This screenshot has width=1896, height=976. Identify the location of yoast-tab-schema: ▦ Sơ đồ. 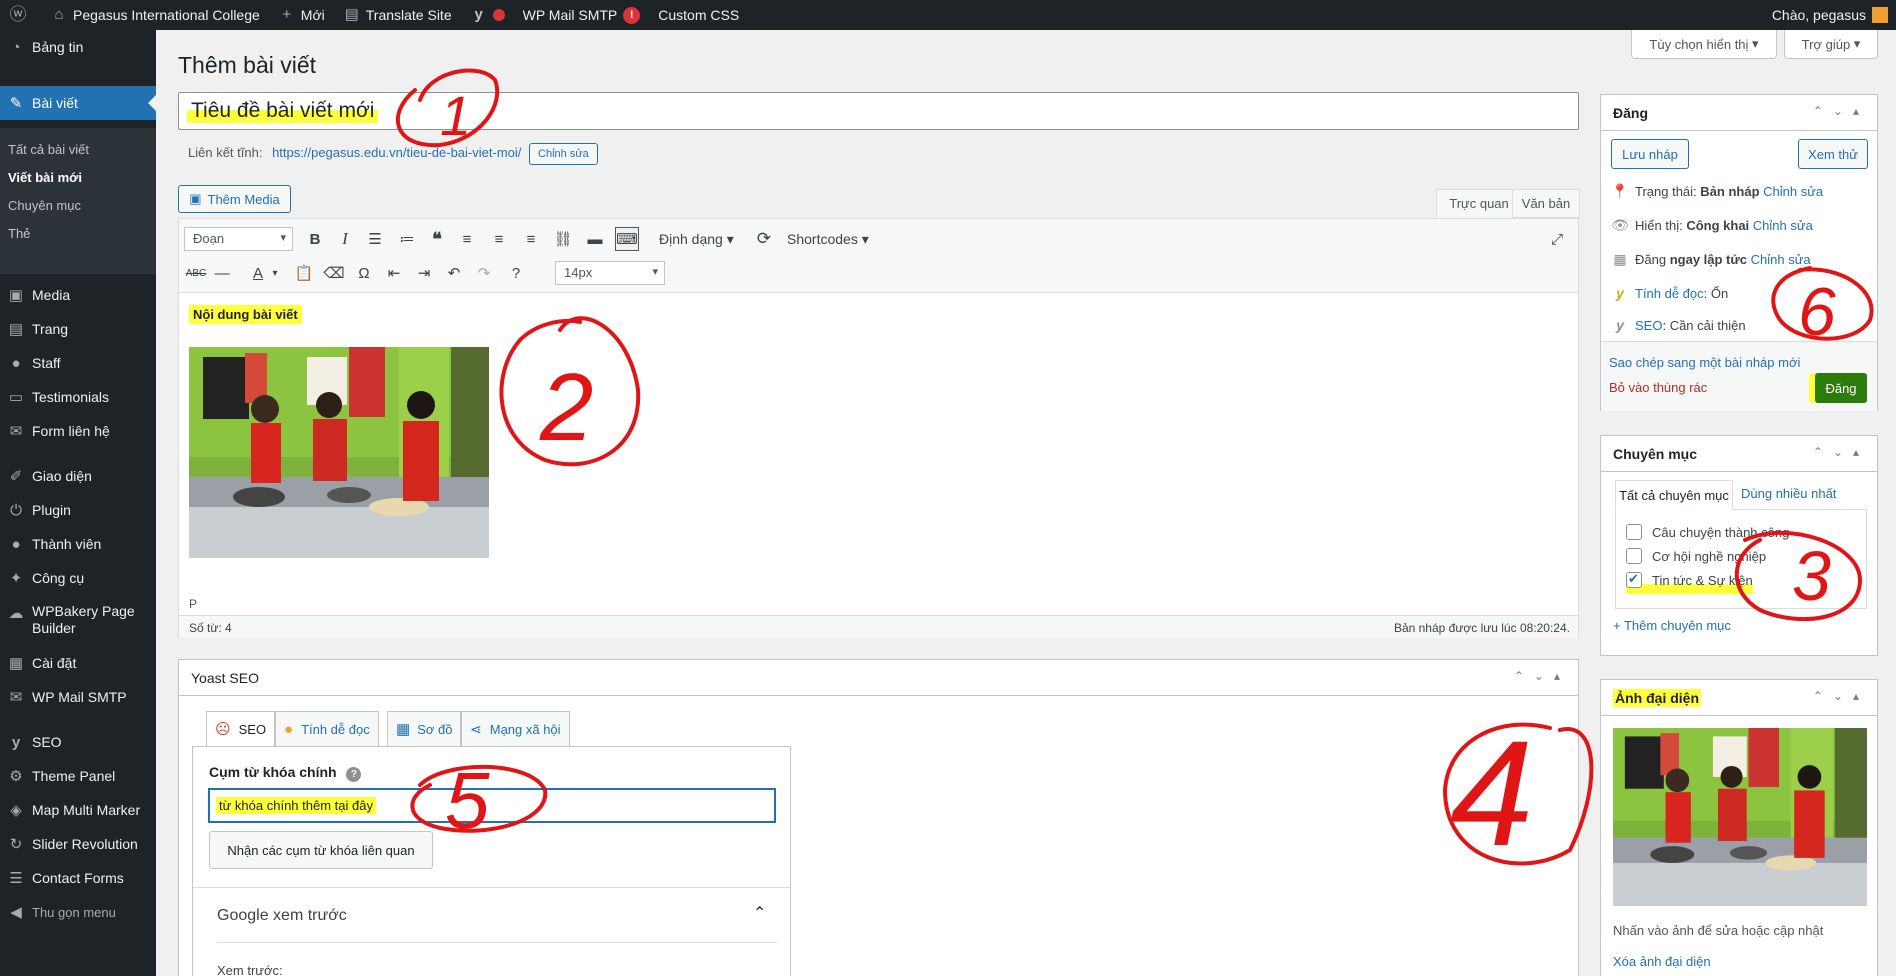
(424, 729).